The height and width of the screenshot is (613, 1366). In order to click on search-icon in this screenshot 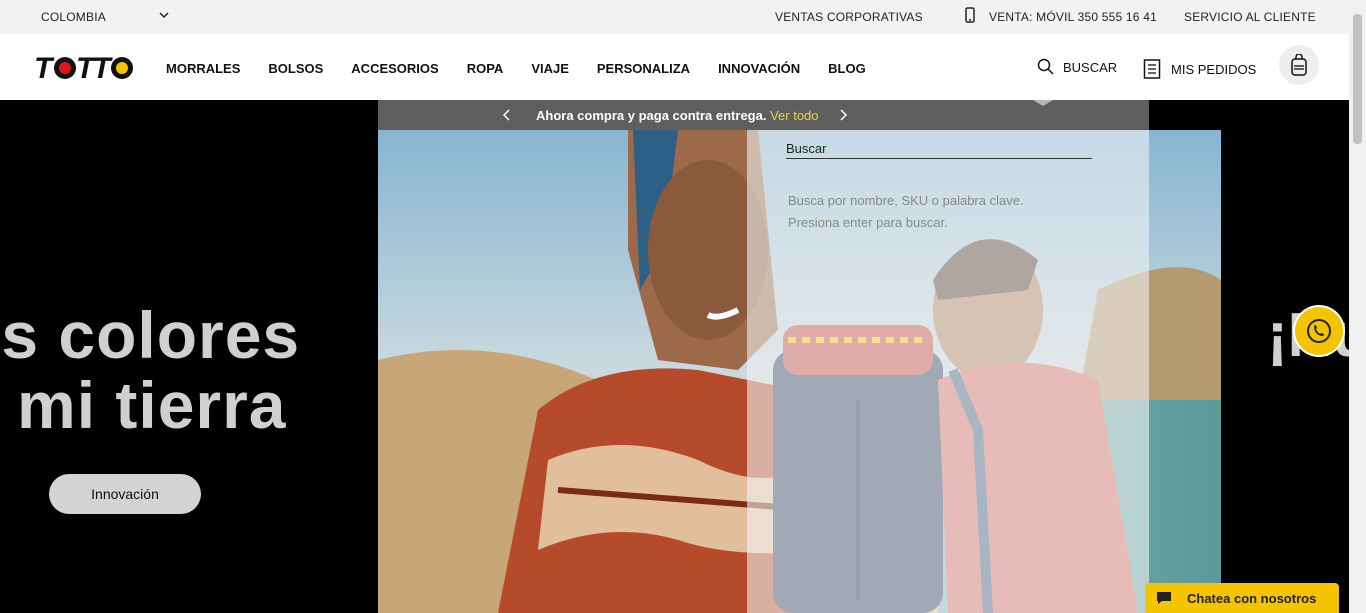, I will do `click(1045, 66)`.